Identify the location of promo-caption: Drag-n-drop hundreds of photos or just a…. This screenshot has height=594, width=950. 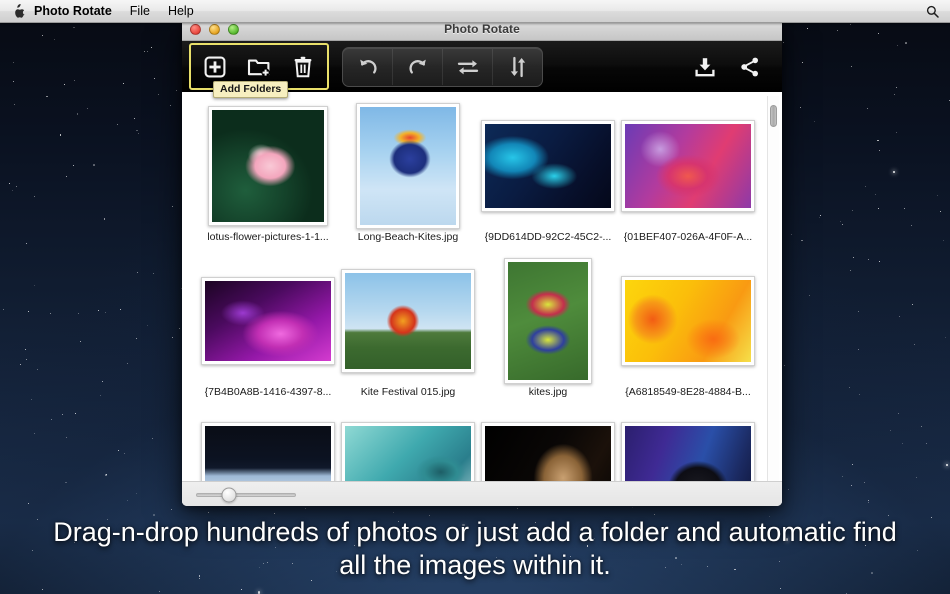
(475, 549).